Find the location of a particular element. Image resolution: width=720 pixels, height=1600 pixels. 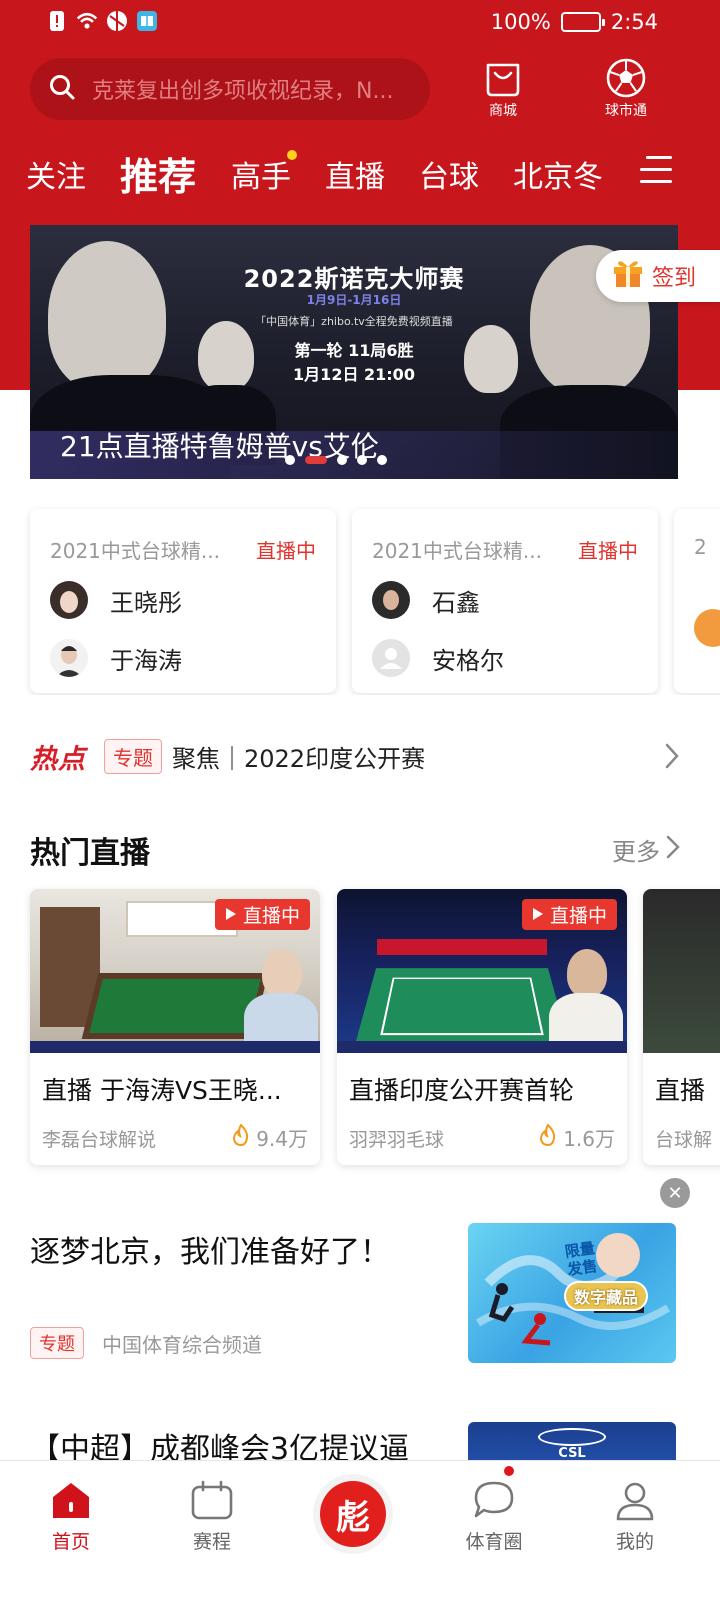

live-card: 直播中 直播印度公开赛首轮 羽羿羽毛球 1.6万 is located at coordinates (482, 1027).